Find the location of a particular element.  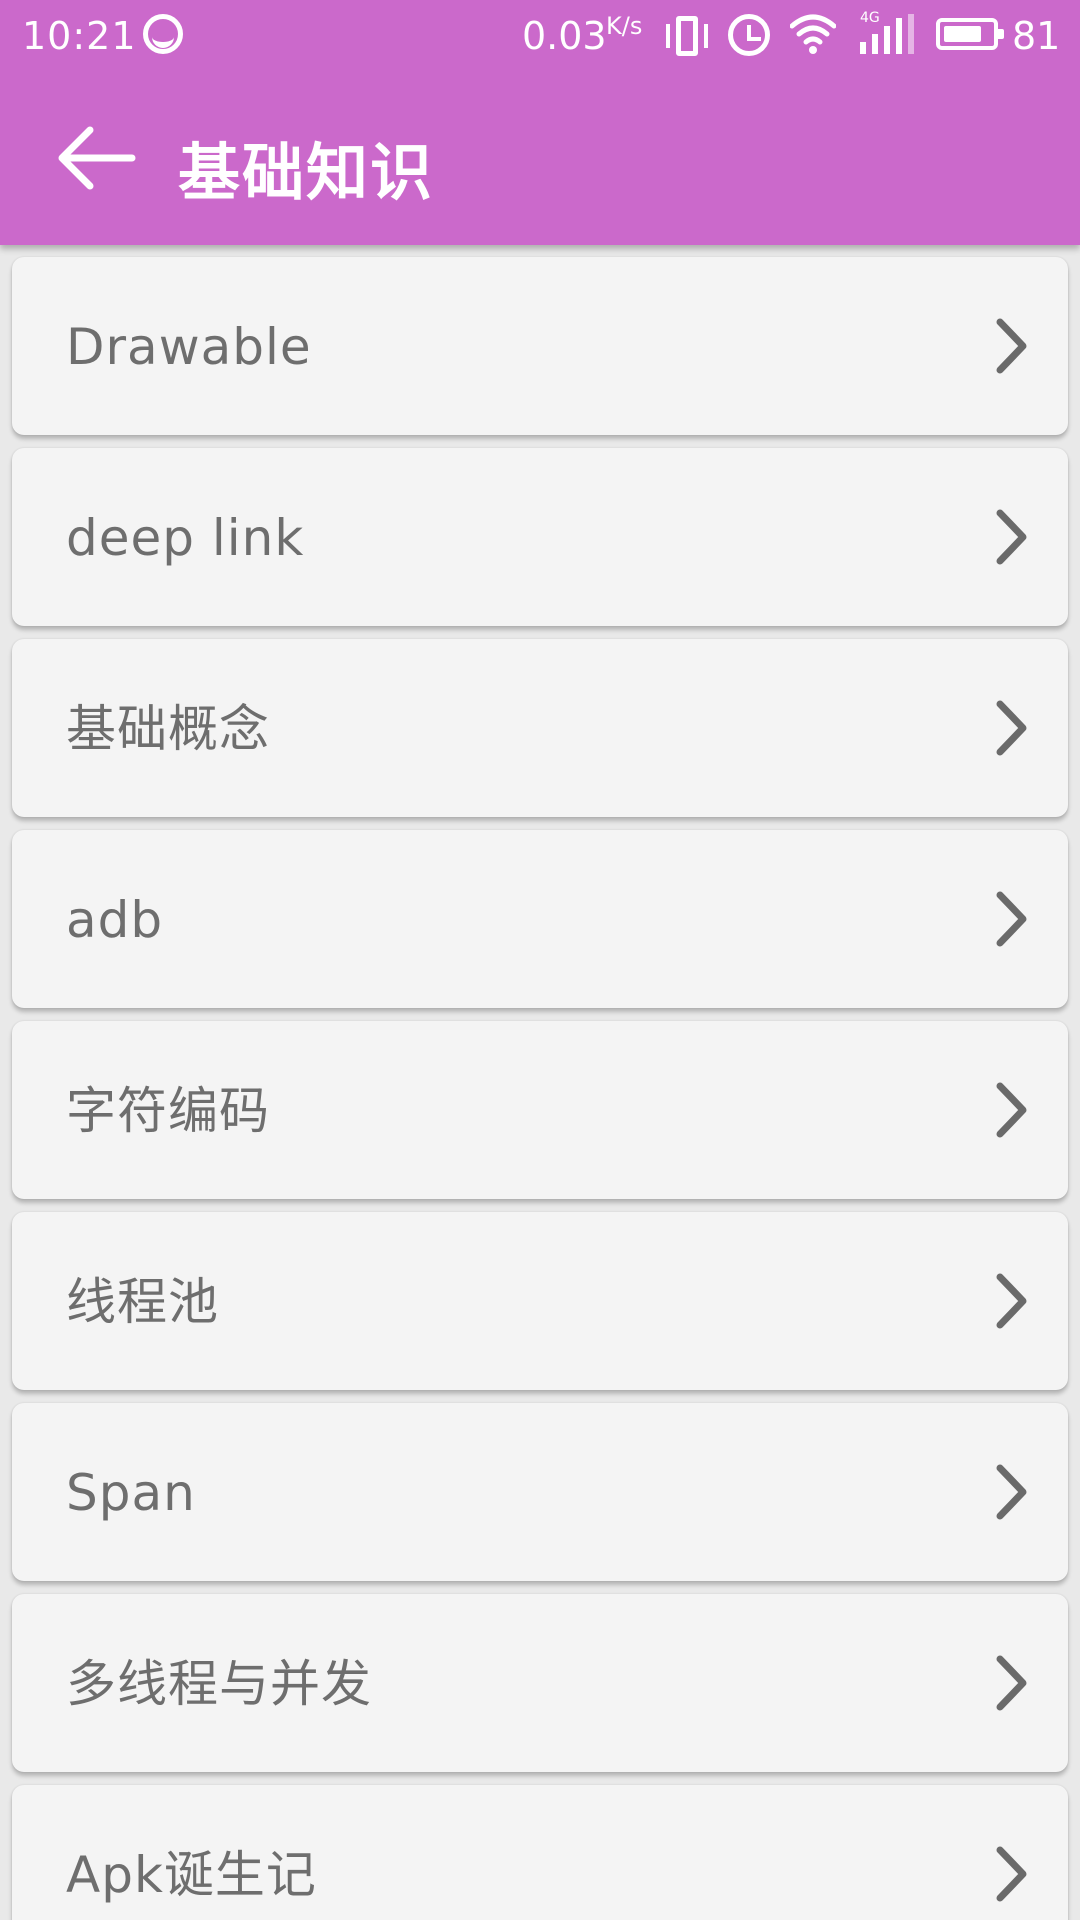

list-item-label: 字符编码 is located at coordinates (168, 1111).